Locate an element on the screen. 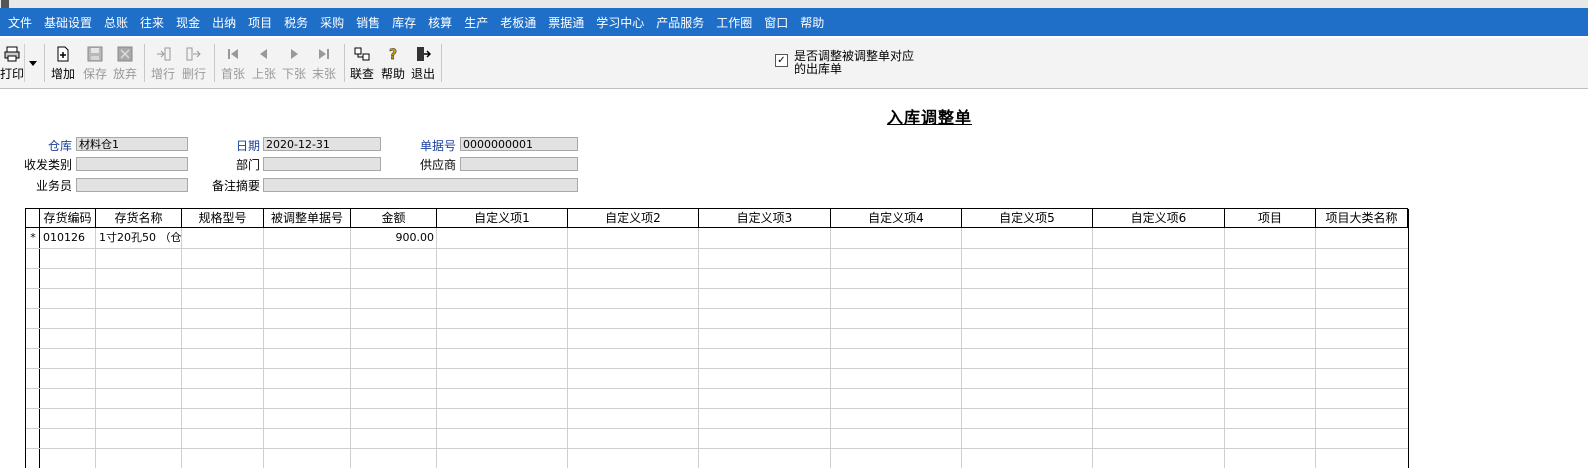 This screenshot has width=1588, height=468. menu-product-service: 产品服务 is located at coordinates (680, 22).